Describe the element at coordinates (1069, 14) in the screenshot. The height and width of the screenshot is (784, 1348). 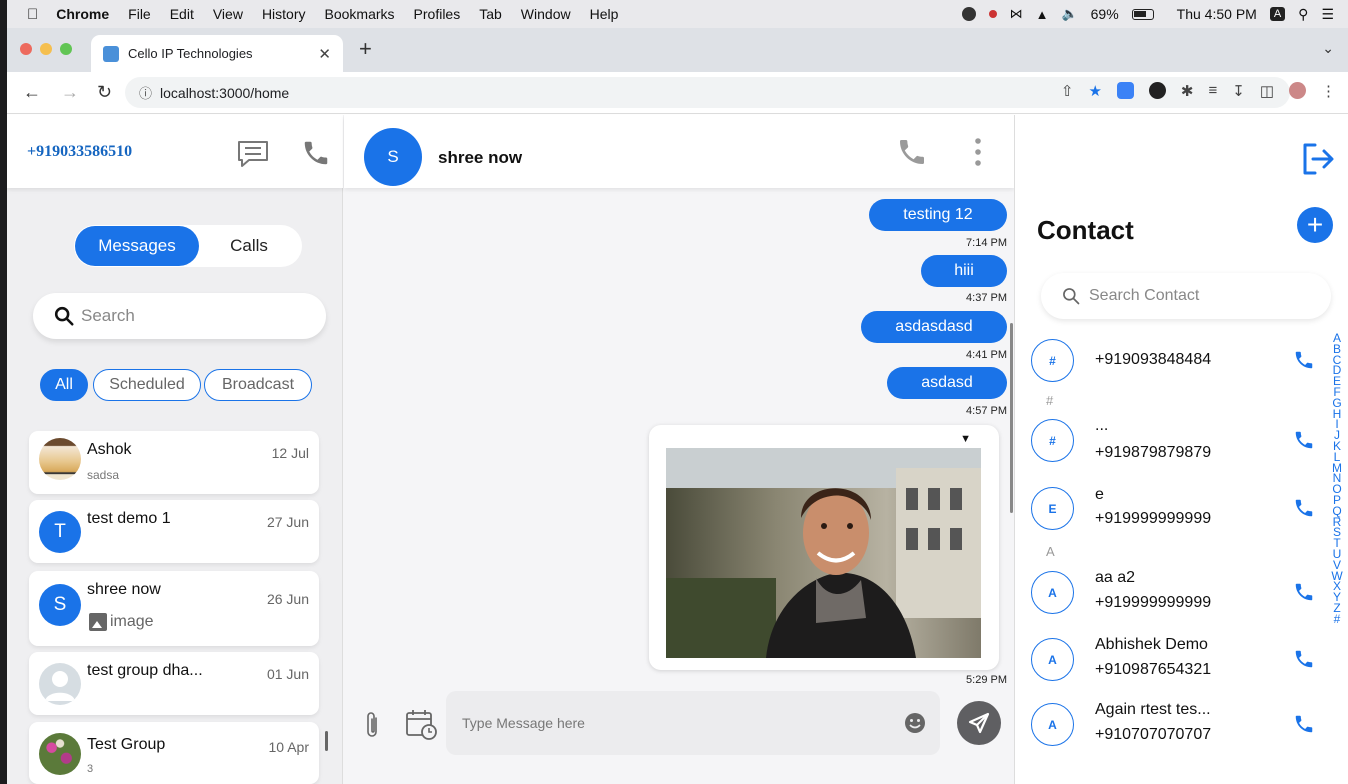
I see `volume-icon: 🔈` at that location.